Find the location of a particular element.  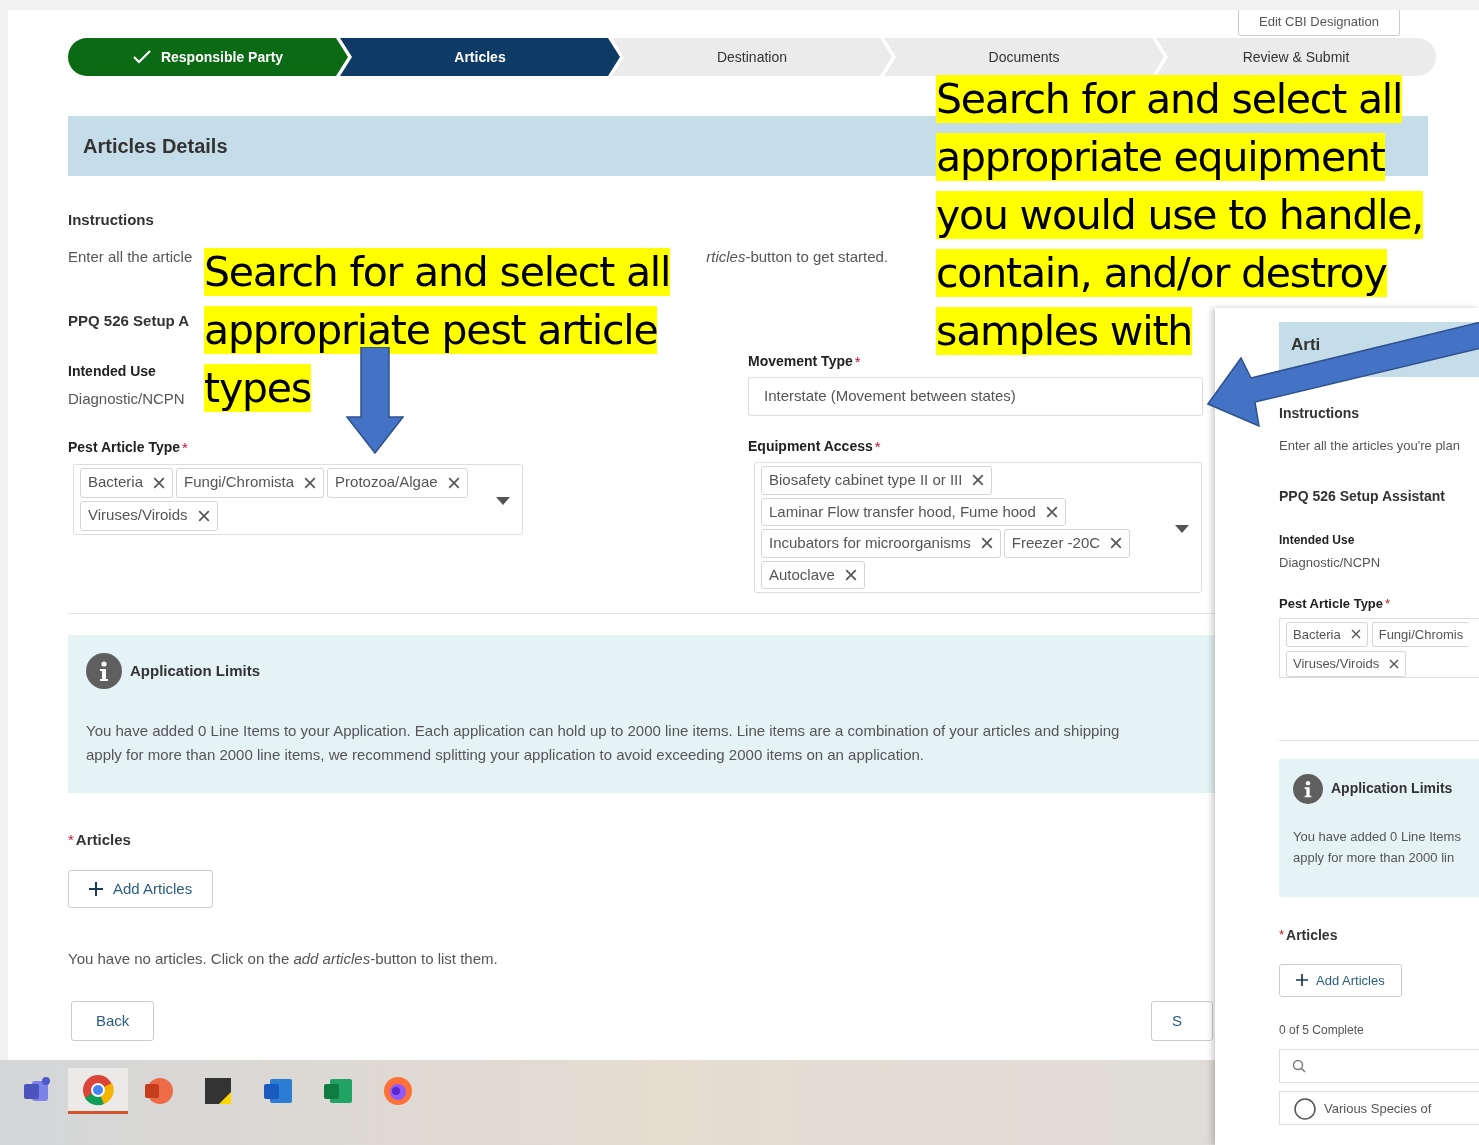

instructions-text: Enter all the articles you're plan is located at coordinates (1369, 446).